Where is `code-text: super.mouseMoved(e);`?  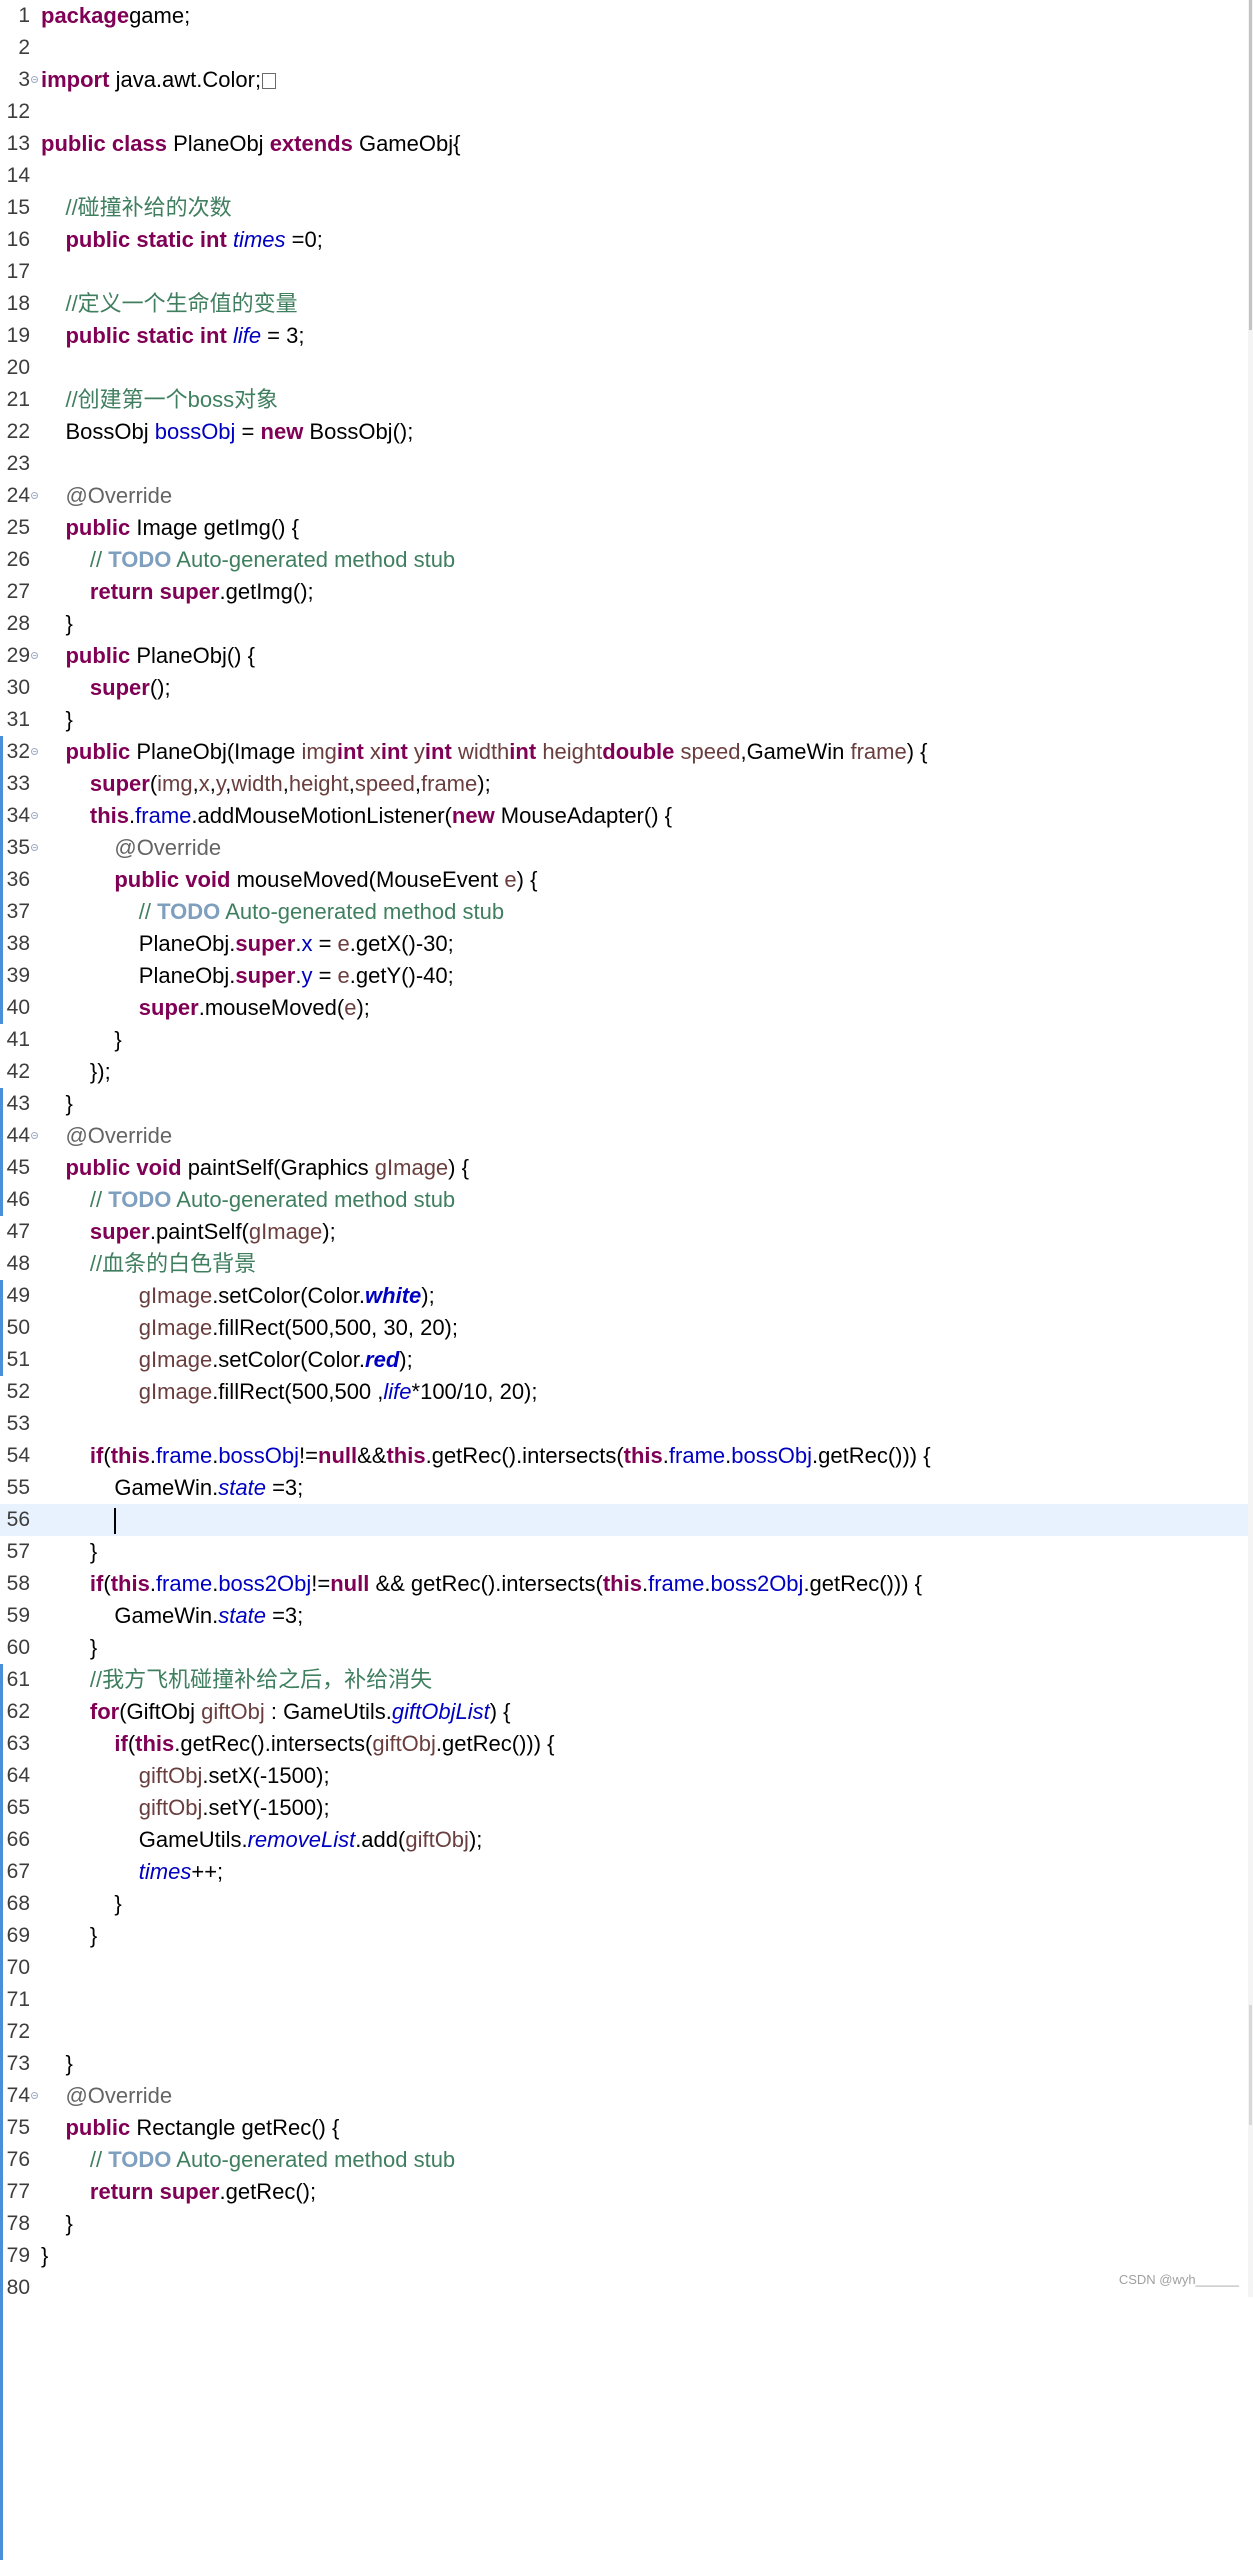 code-text: super.mouseMoved(e); is located at coordinates (254, 1007).